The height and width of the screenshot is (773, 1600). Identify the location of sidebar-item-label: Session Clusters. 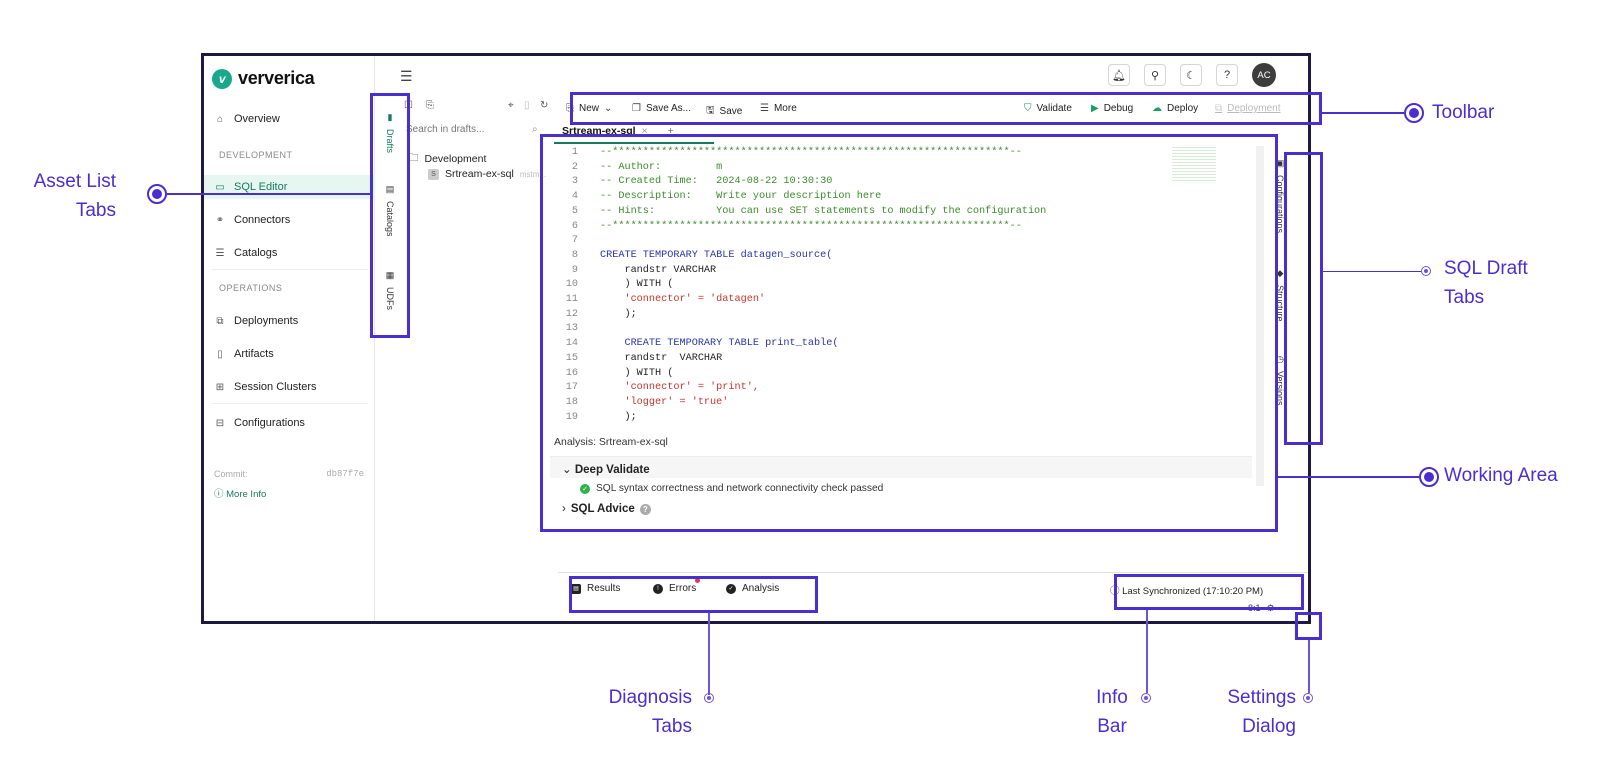
(275, 387).